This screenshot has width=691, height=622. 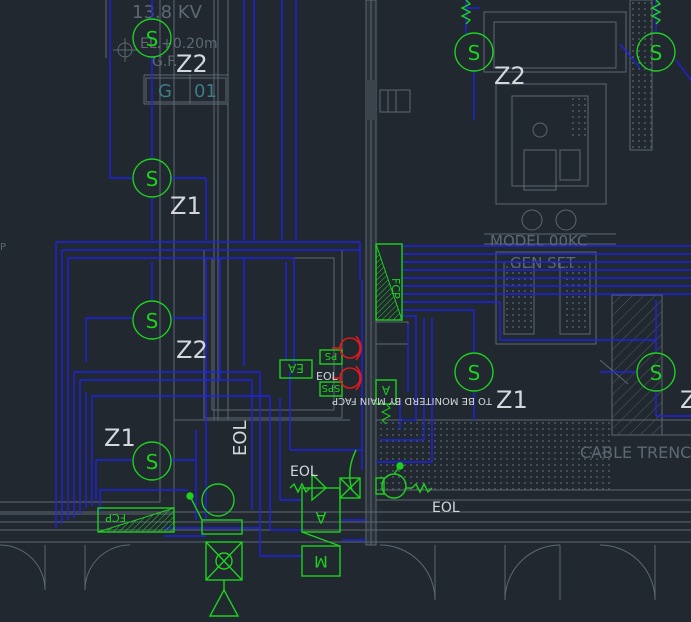 I want to click on fire-pump-assembly, so click(x=214, y=550).